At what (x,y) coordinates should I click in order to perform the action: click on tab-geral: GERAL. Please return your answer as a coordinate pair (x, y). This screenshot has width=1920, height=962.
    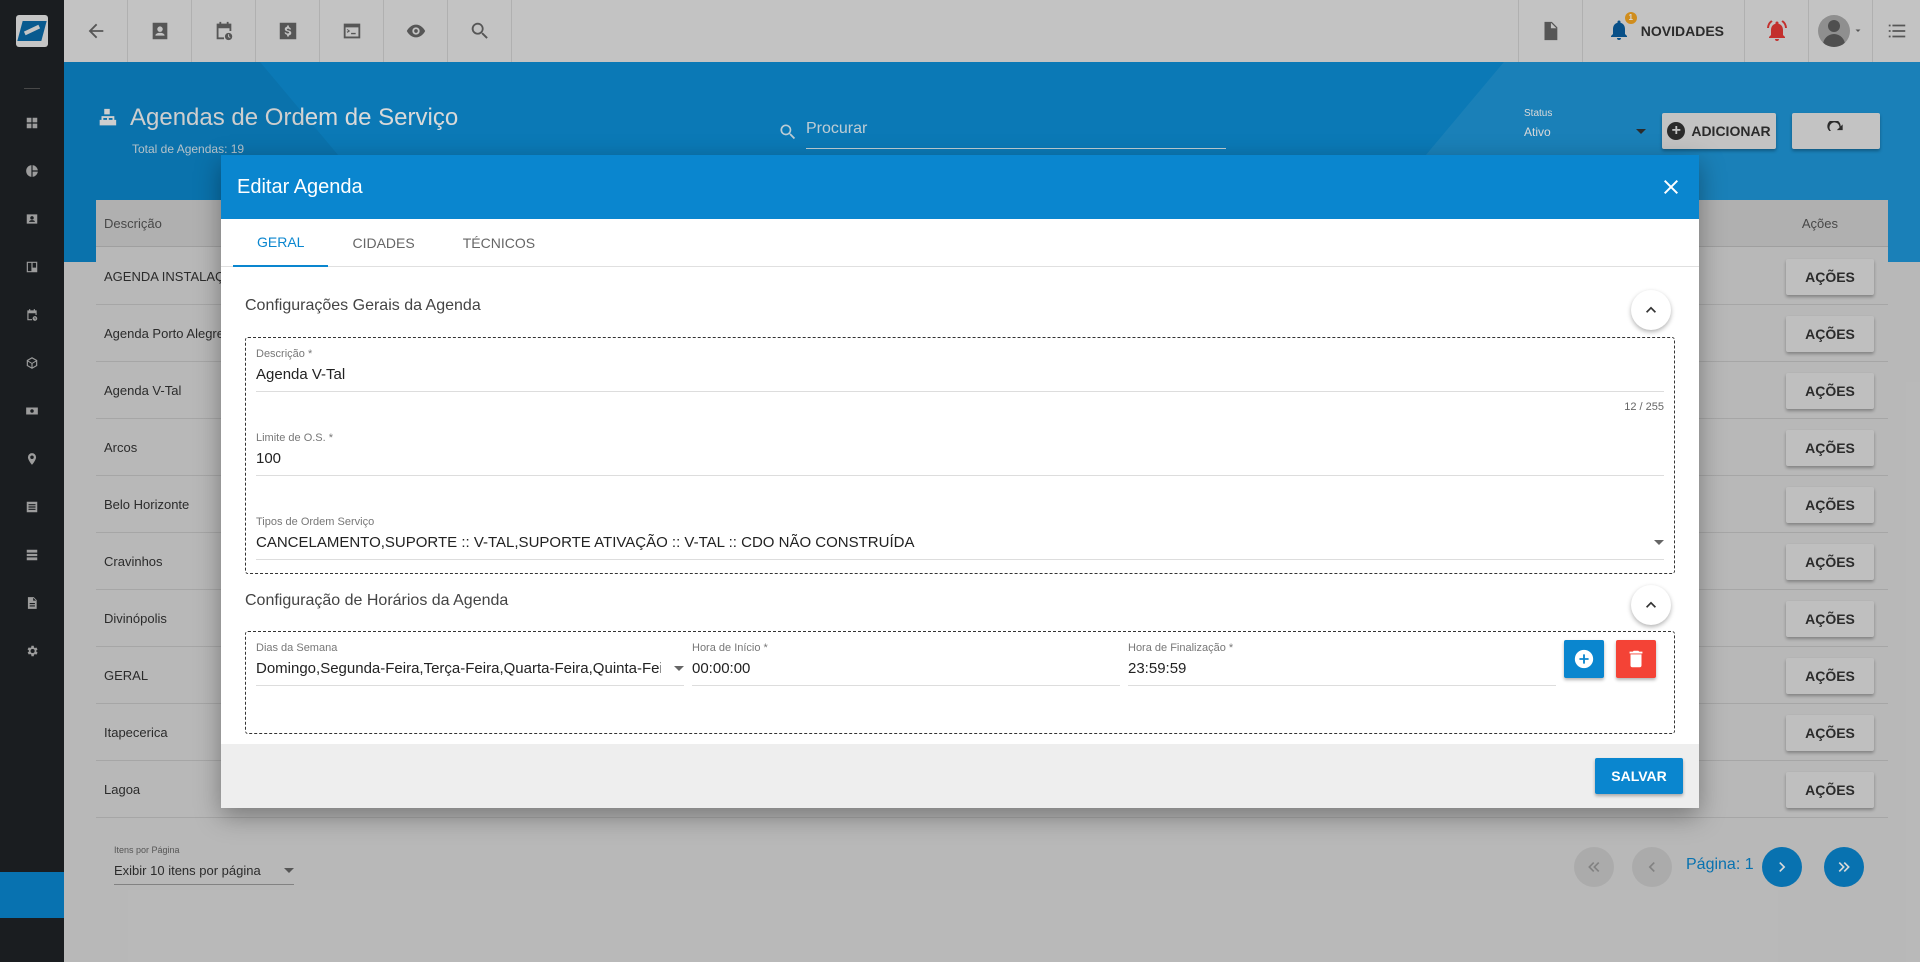
    Looking at the image, I should click on (281, 243).